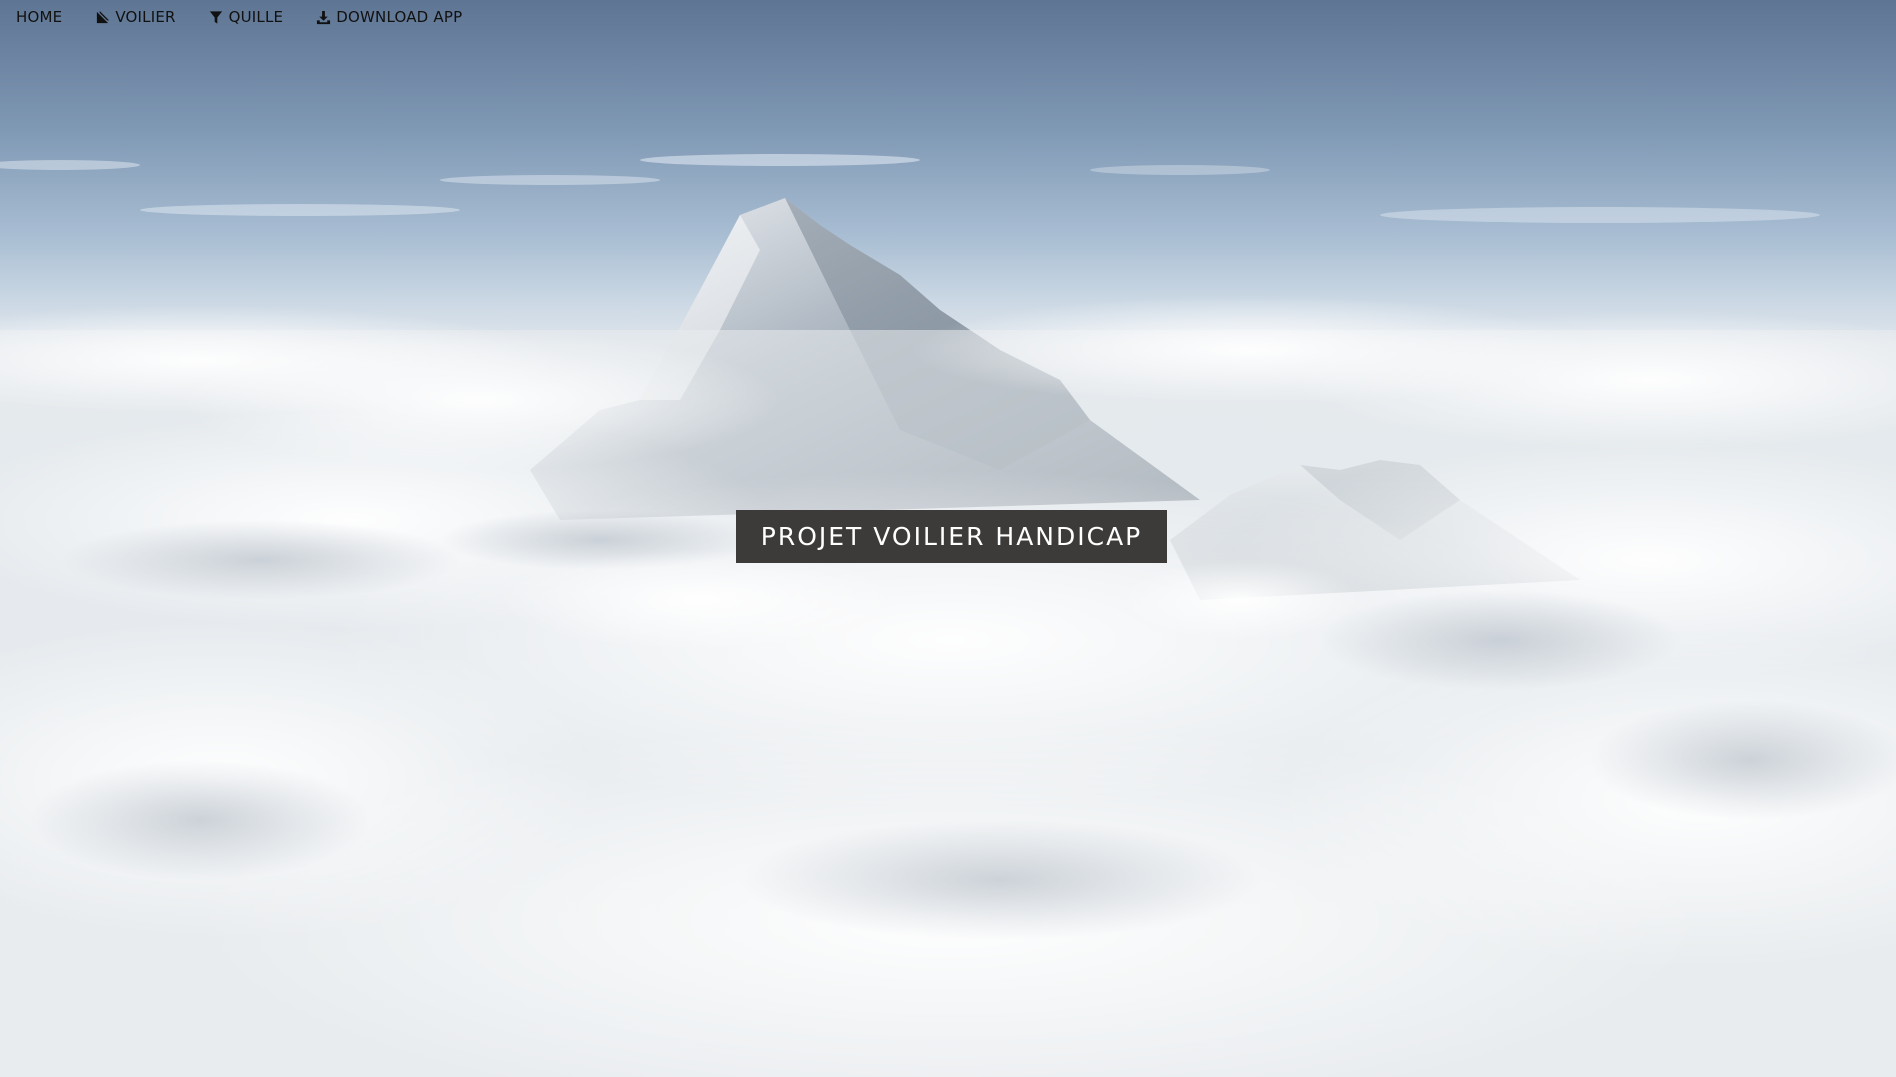 The image size is (1896, 1077). I want to click on nav-item-home: HOME, so click(39, 17).